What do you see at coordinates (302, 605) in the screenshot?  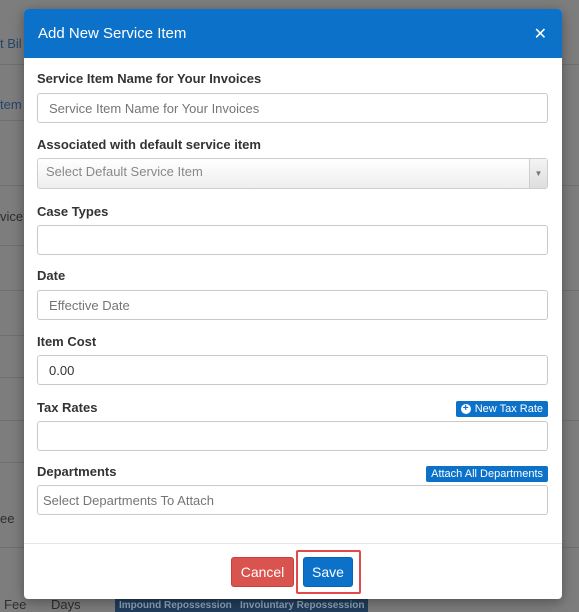 I see `bg-badge: Involuntary Repossession` at bounding box center [302, 605].